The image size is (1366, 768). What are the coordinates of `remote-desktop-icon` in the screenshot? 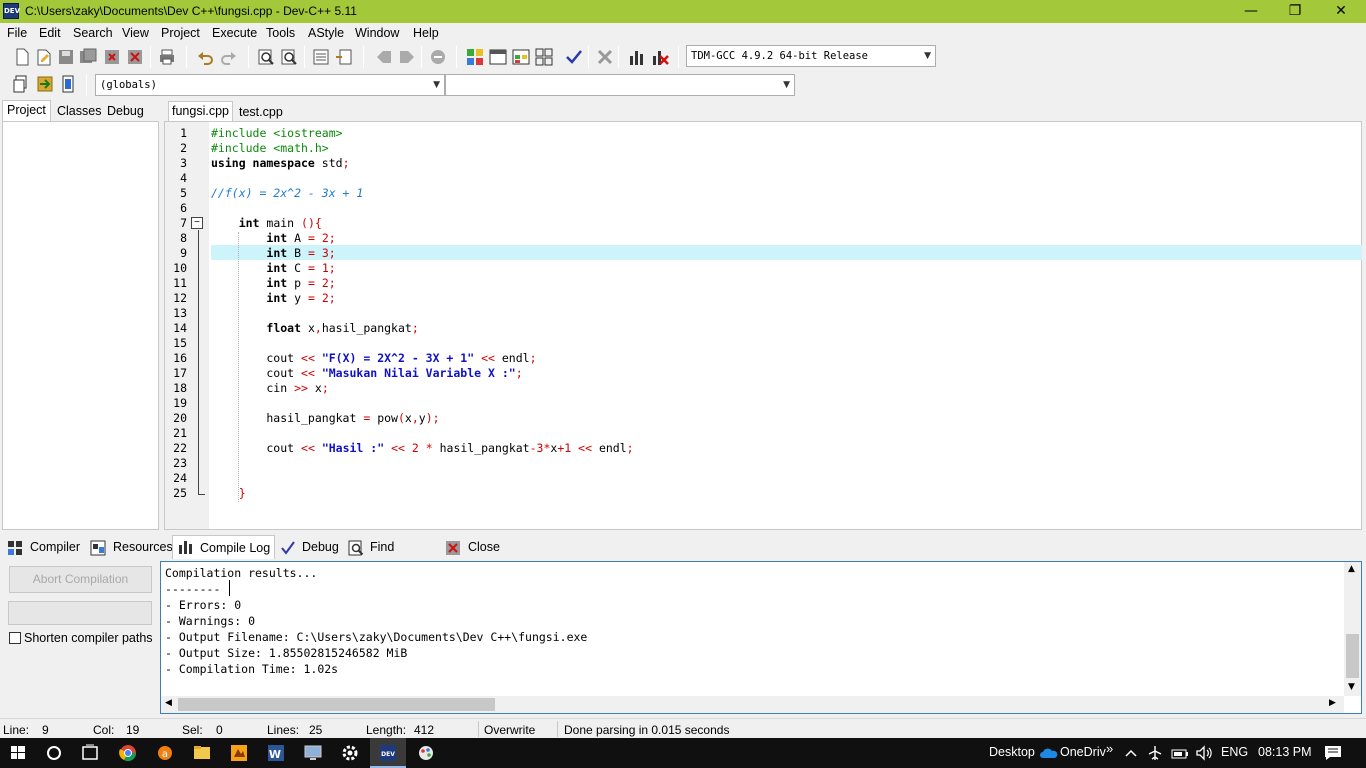 It's located at (313, 753).